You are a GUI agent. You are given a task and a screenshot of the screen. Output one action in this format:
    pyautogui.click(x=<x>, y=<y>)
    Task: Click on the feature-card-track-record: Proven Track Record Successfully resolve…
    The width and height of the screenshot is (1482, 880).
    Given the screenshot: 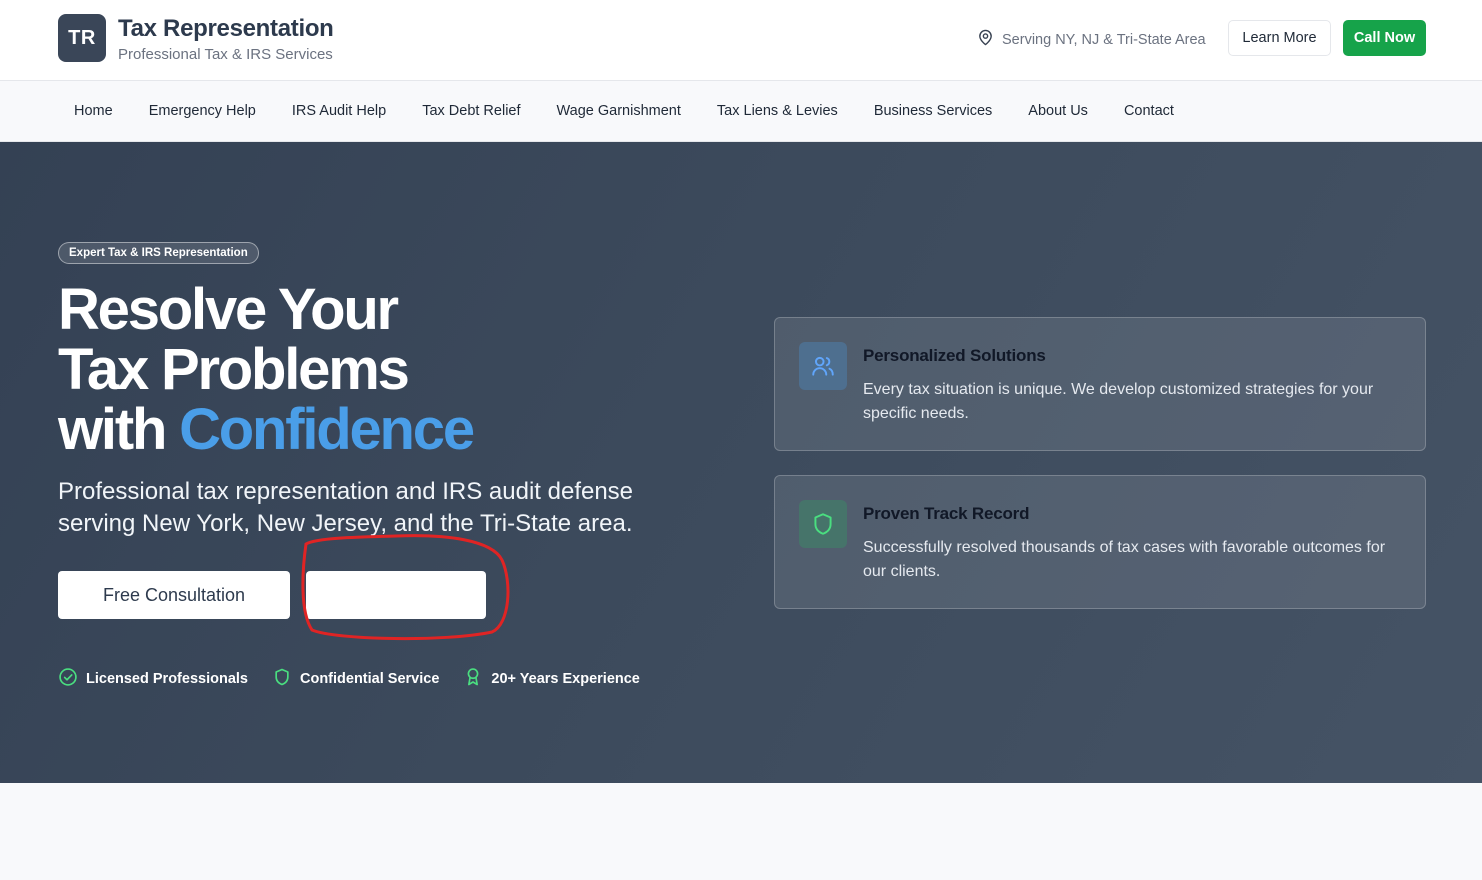 What is the action you would take?
    pyautogui.click(x=1100, y=542)
    